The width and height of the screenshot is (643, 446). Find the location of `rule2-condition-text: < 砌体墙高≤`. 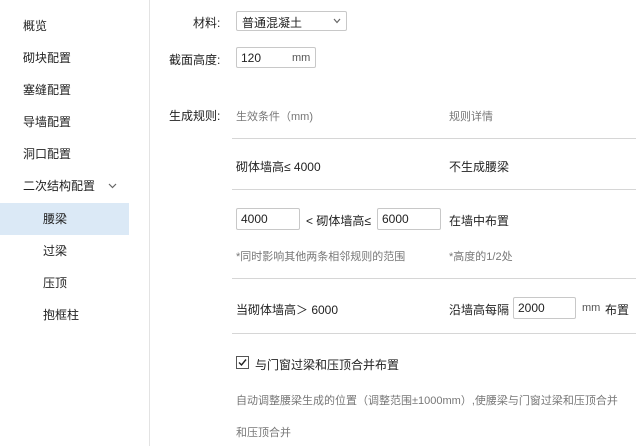

rule2-condition-text: < 砌体墙高≤ is located at coordinates (338, 221).